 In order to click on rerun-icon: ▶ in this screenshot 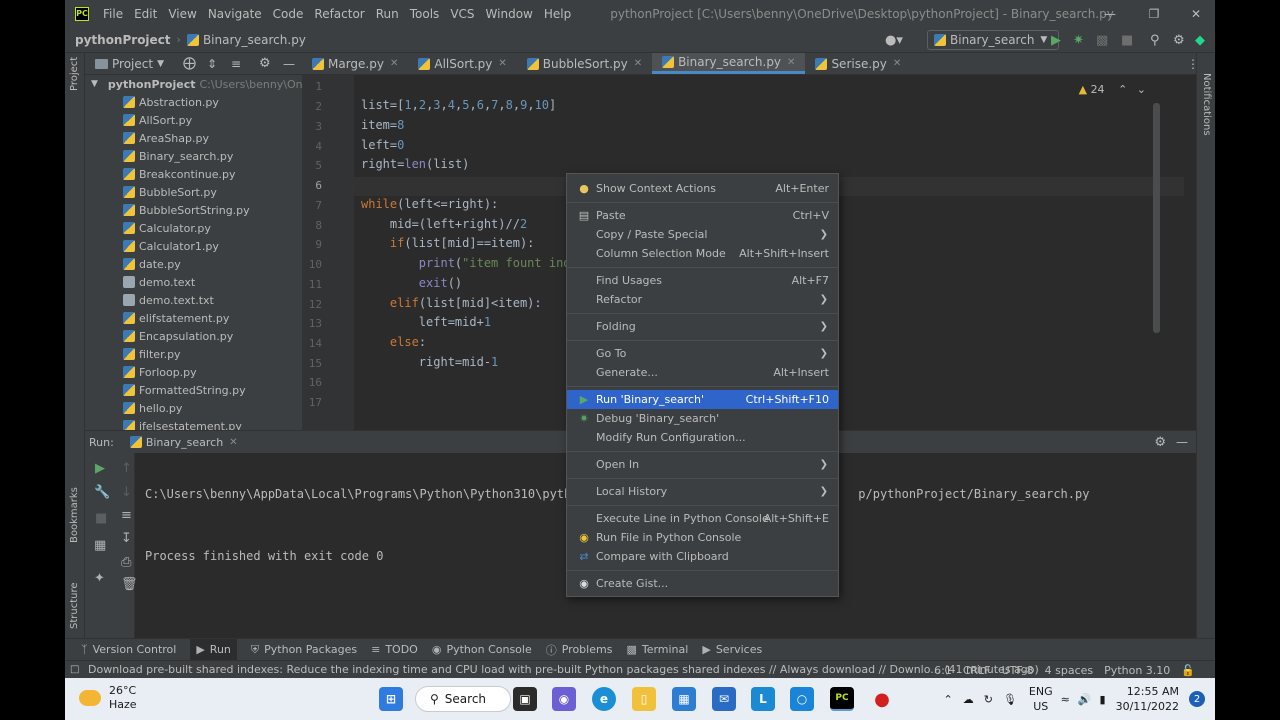, I will do `click(100, 468)`.